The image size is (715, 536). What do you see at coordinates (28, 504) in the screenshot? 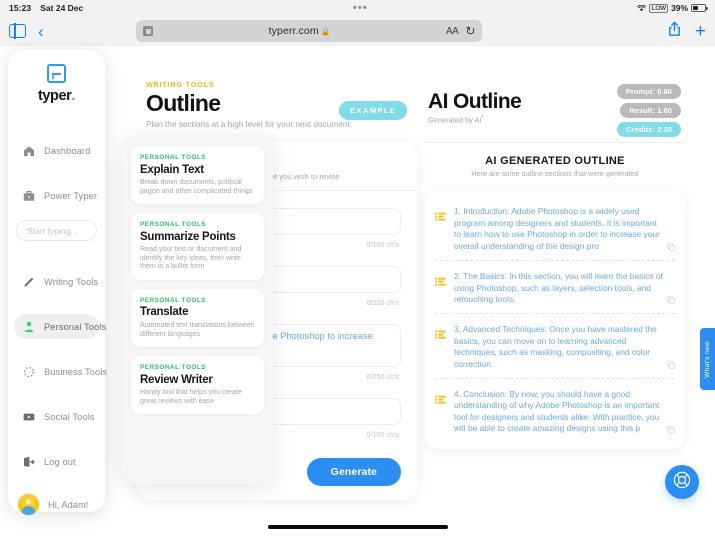
I see `avatar` at bounding box center [28, 504].